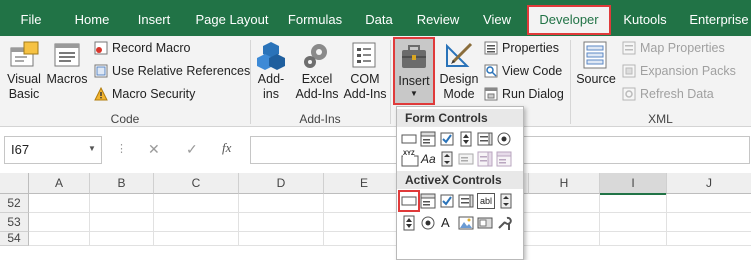 The width and height of the screenshot is (751, 260). What do you see at coordinates (491, 48) in the screenshot?
I see `properties-icon` at bounding box center [491, 48].